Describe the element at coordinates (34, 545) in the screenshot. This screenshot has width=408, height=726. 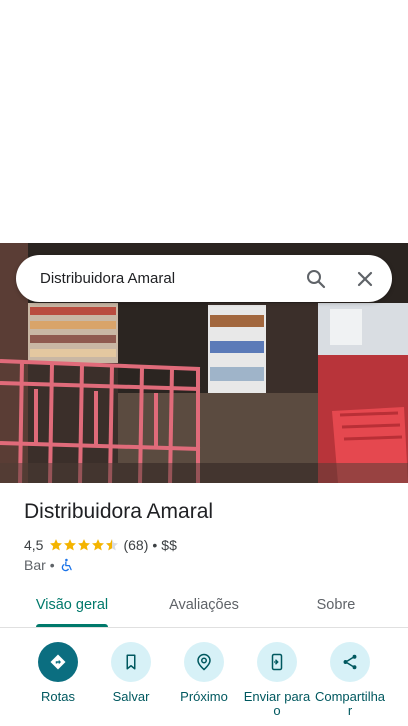
I see `rating-value: 4,5` at that location.